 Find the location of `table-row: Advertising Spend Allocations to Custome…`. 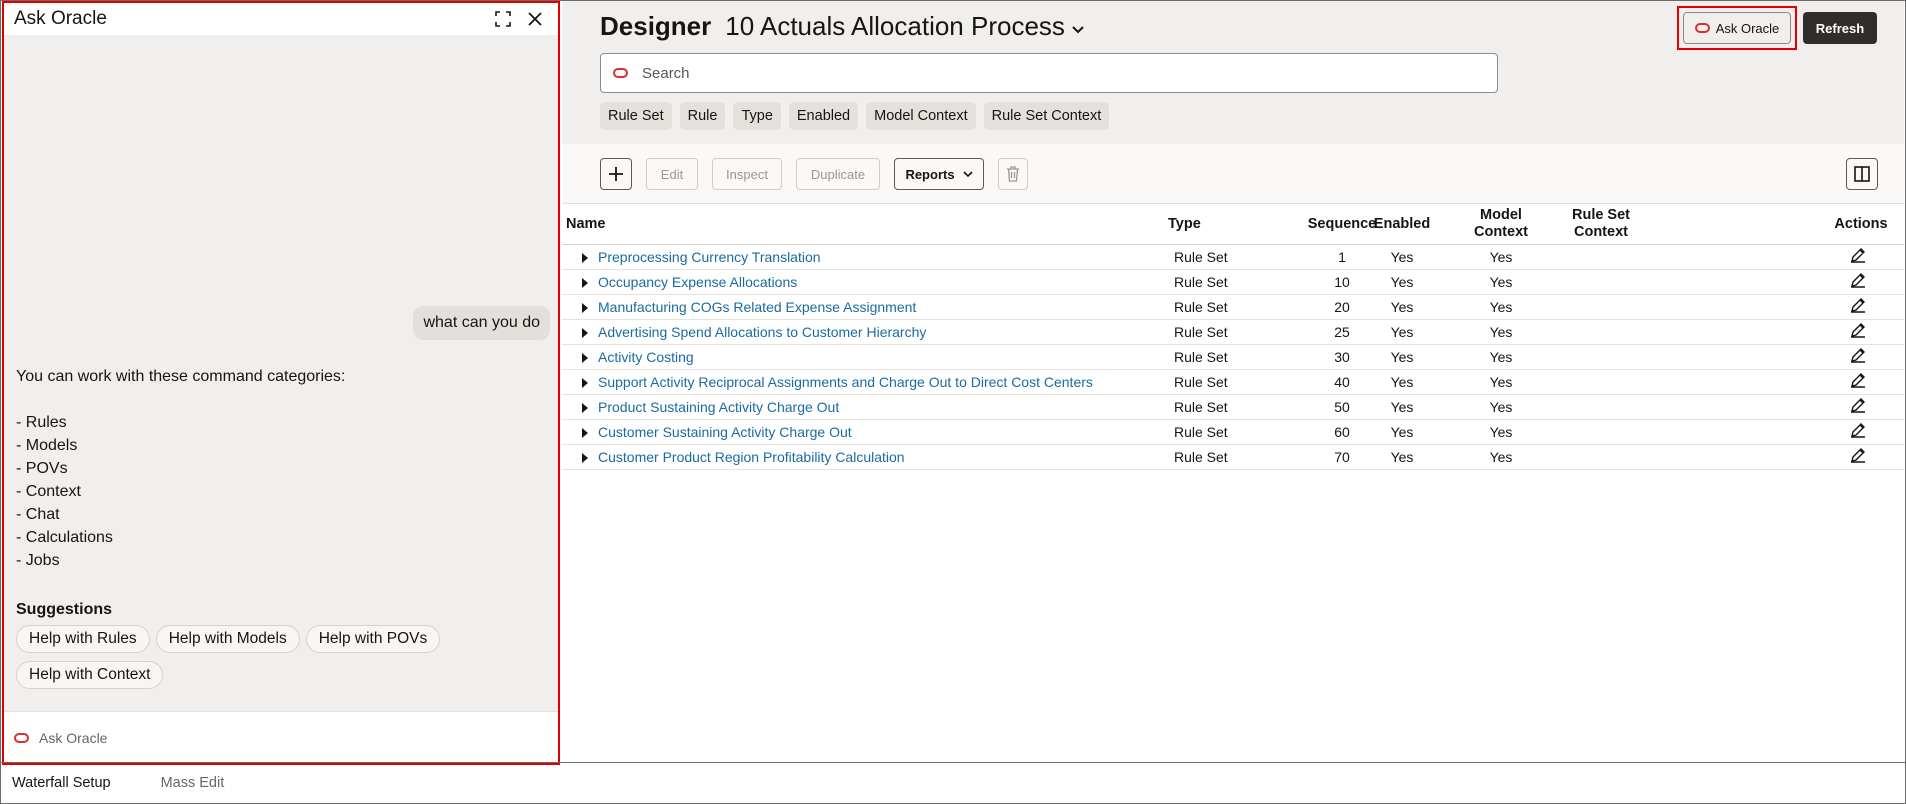

table-row: Advertising Spend Allocations to Custome… is located at coordinates (1233, 332).